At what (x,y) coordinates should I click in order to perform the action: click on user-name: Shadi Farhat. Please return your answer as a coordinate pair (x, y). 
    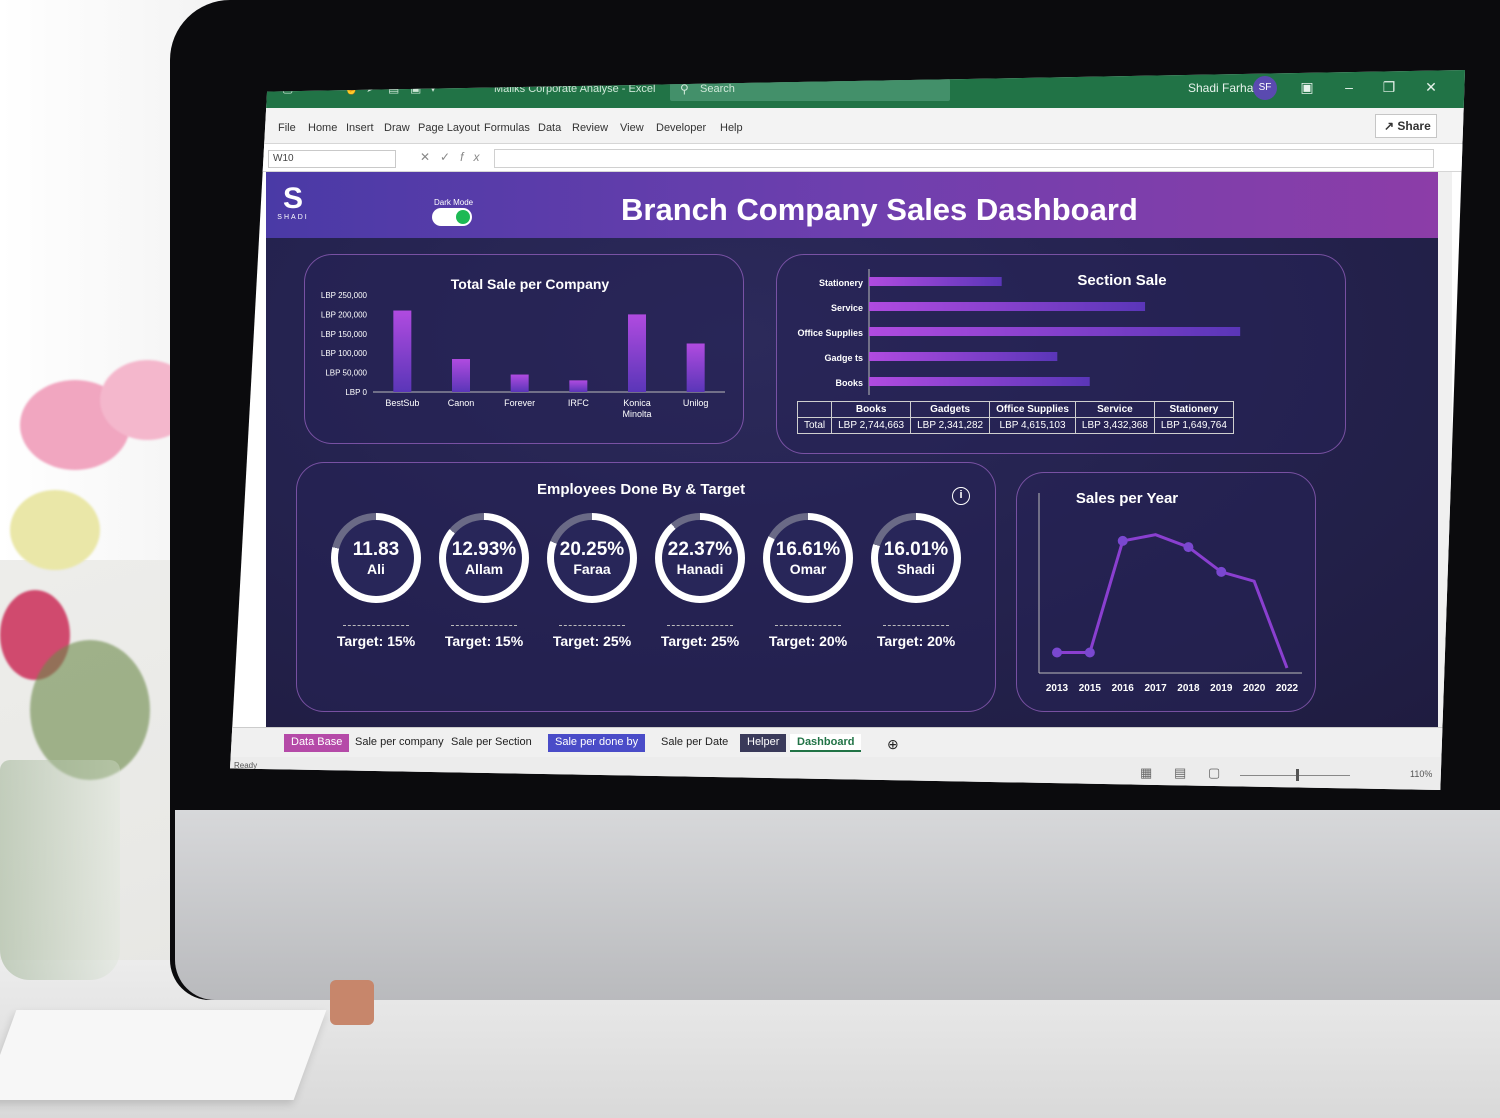
    Looking at the image, I should click on (1222, 88).